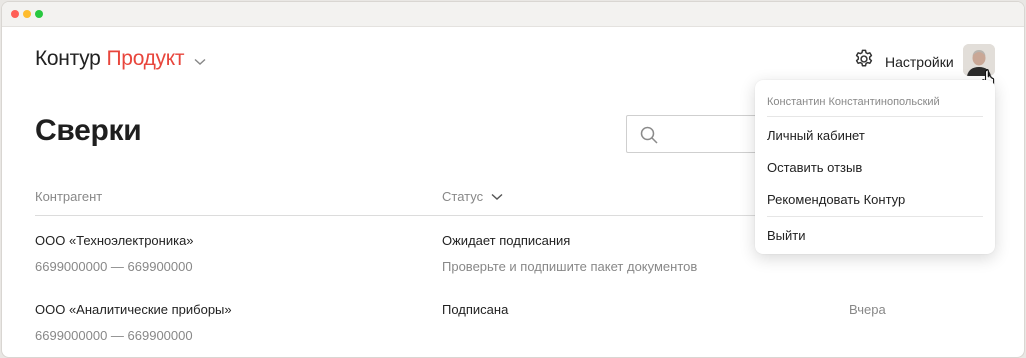 This screenshot has height=358, width=1026. I want to click on search-icon, so click(649, 137).